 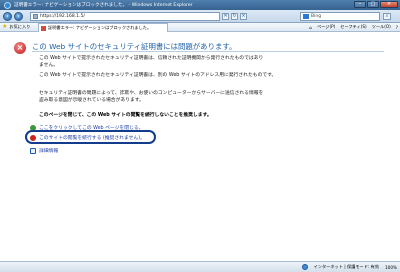 I want to click on stop-icon: ×, so click(x=243, y=16).